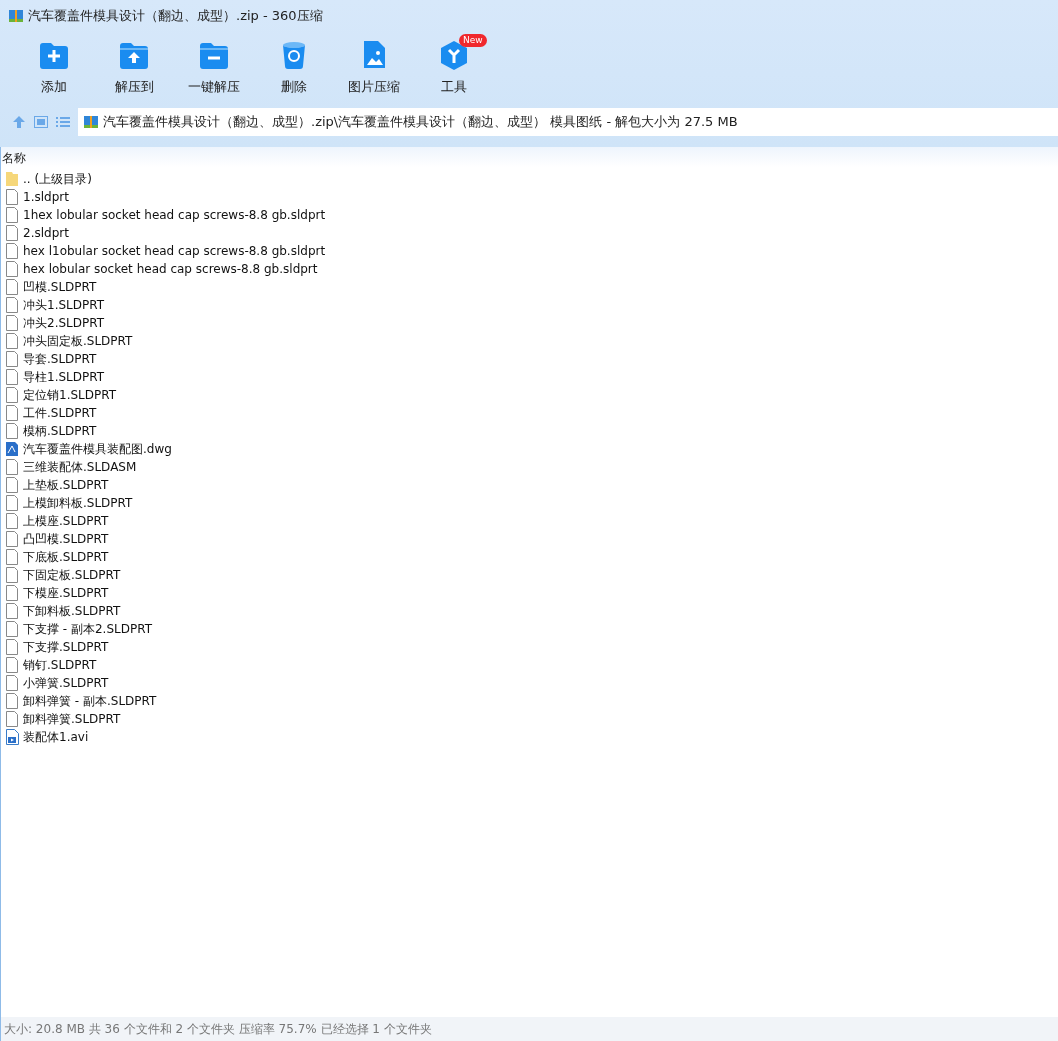 The height and width of the screenshot is (1041, 1058). Describe the element at coordinates (64, 305) in the screenshot. I see `file-item: 冲头1.SLDPRT` at that location.